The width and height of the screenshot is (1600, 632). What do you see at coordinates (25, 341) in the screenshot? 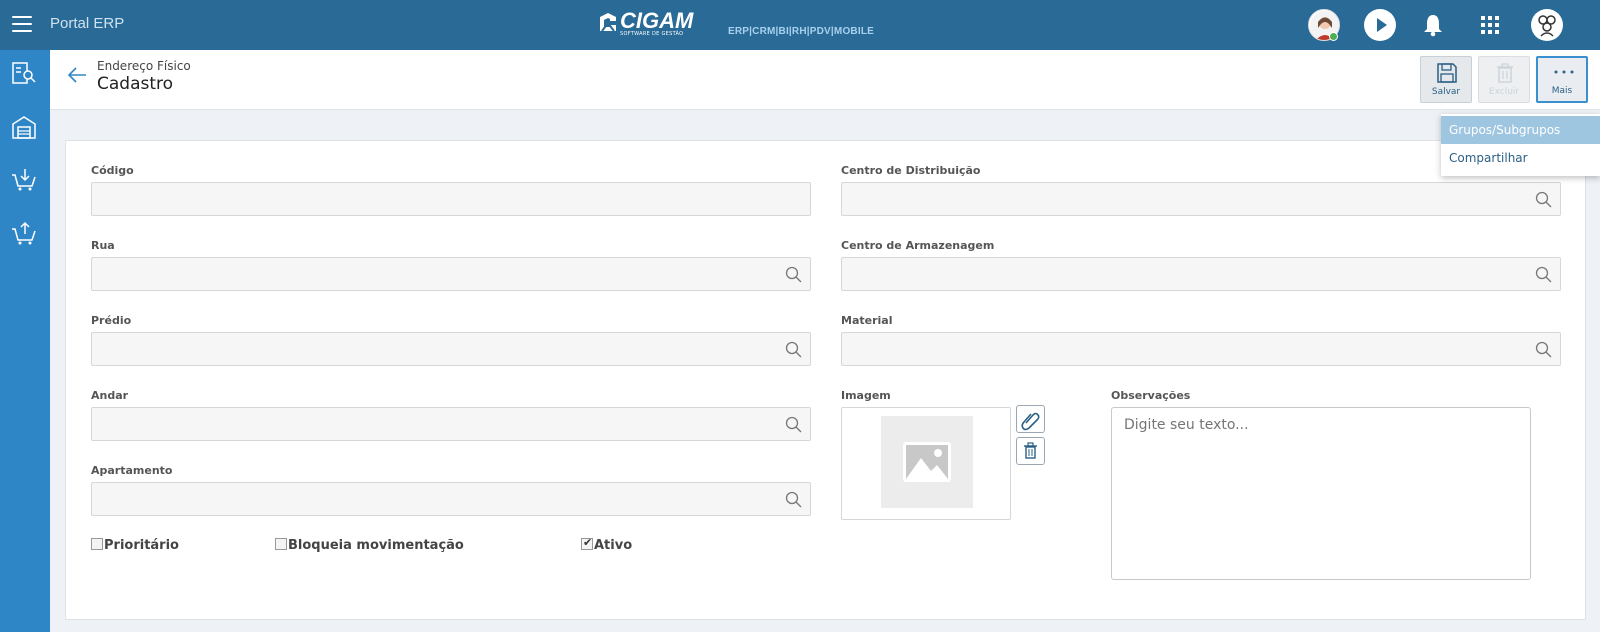
I see `sidebar` at bounding box center [25, 341].